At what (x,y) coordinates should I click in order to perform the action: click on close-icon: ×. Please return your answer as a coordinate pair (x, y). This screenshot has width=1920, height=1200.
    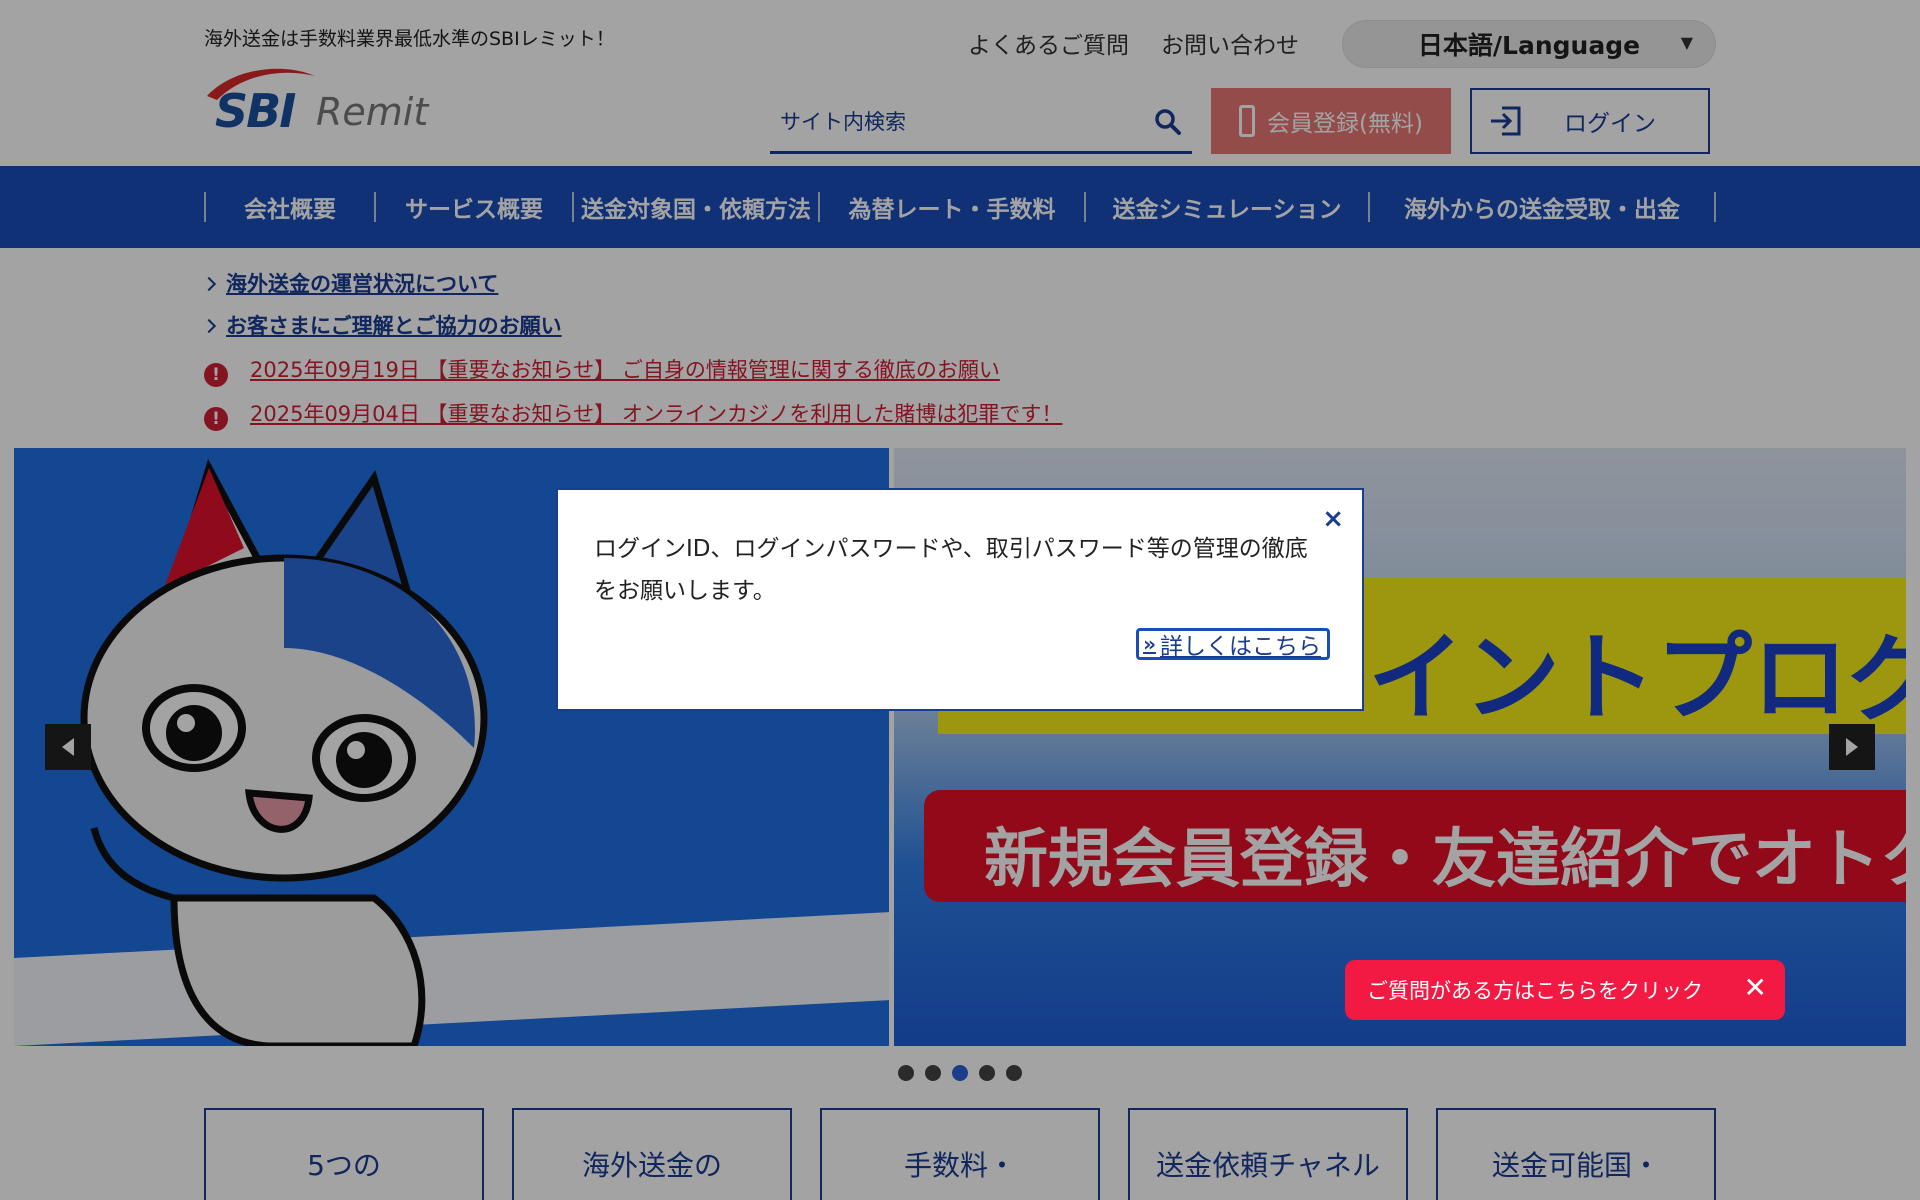
    Looking at the image, I should click on (1333, 519).